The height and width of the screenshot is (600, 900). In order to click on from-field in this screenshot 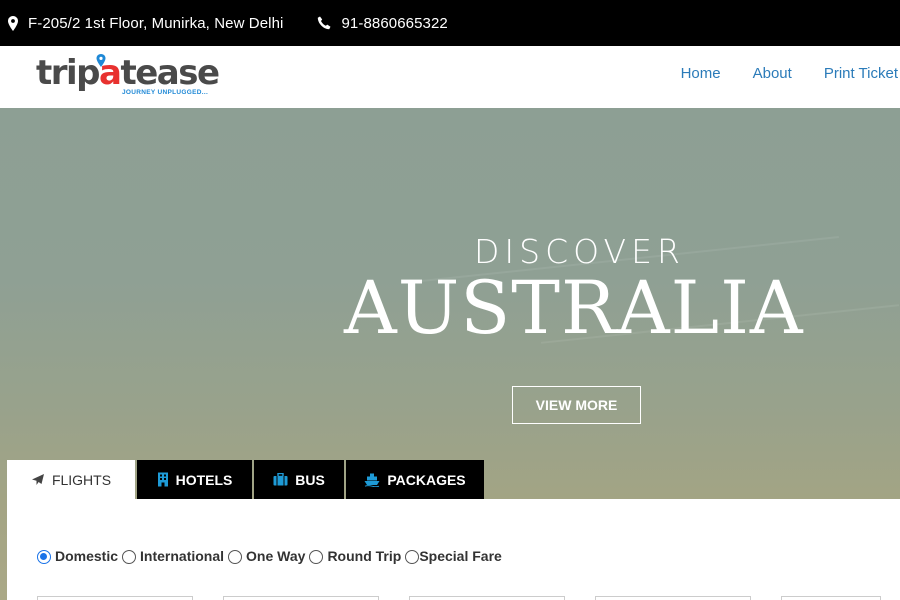, I will do `click(115, 598)`.